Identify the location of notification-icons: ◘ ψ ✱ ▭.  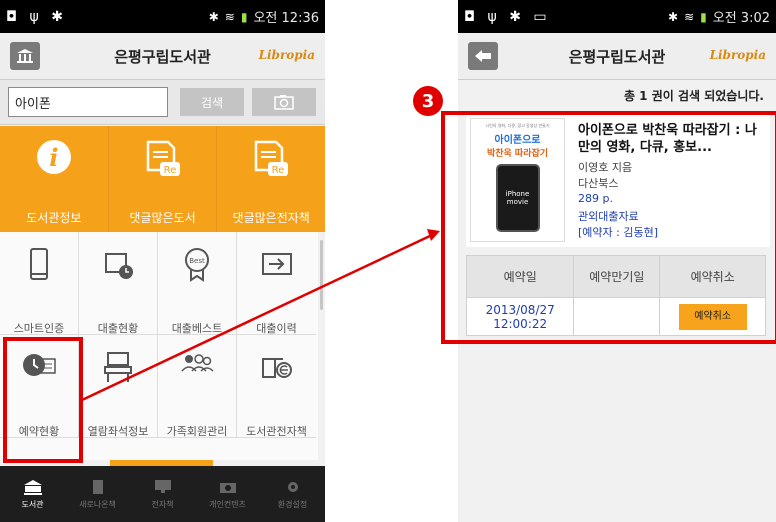
(507, 16).